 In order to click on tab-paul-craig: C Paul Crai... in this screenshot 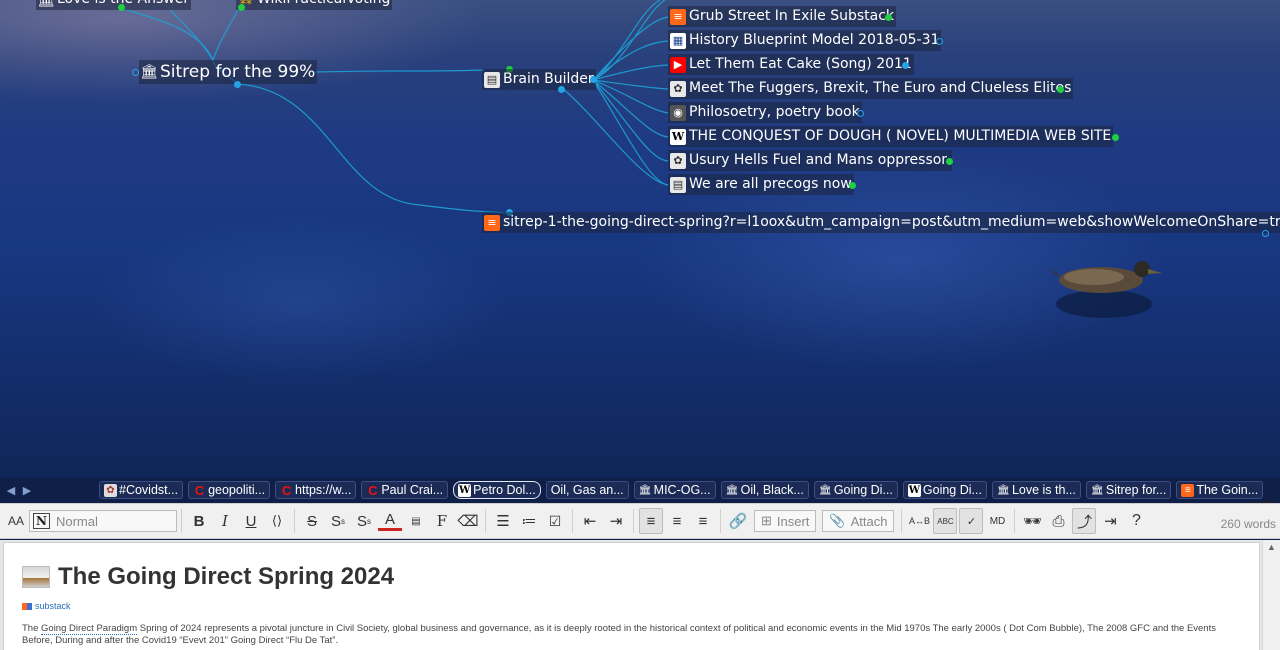, I will do `click(405, 490)`.